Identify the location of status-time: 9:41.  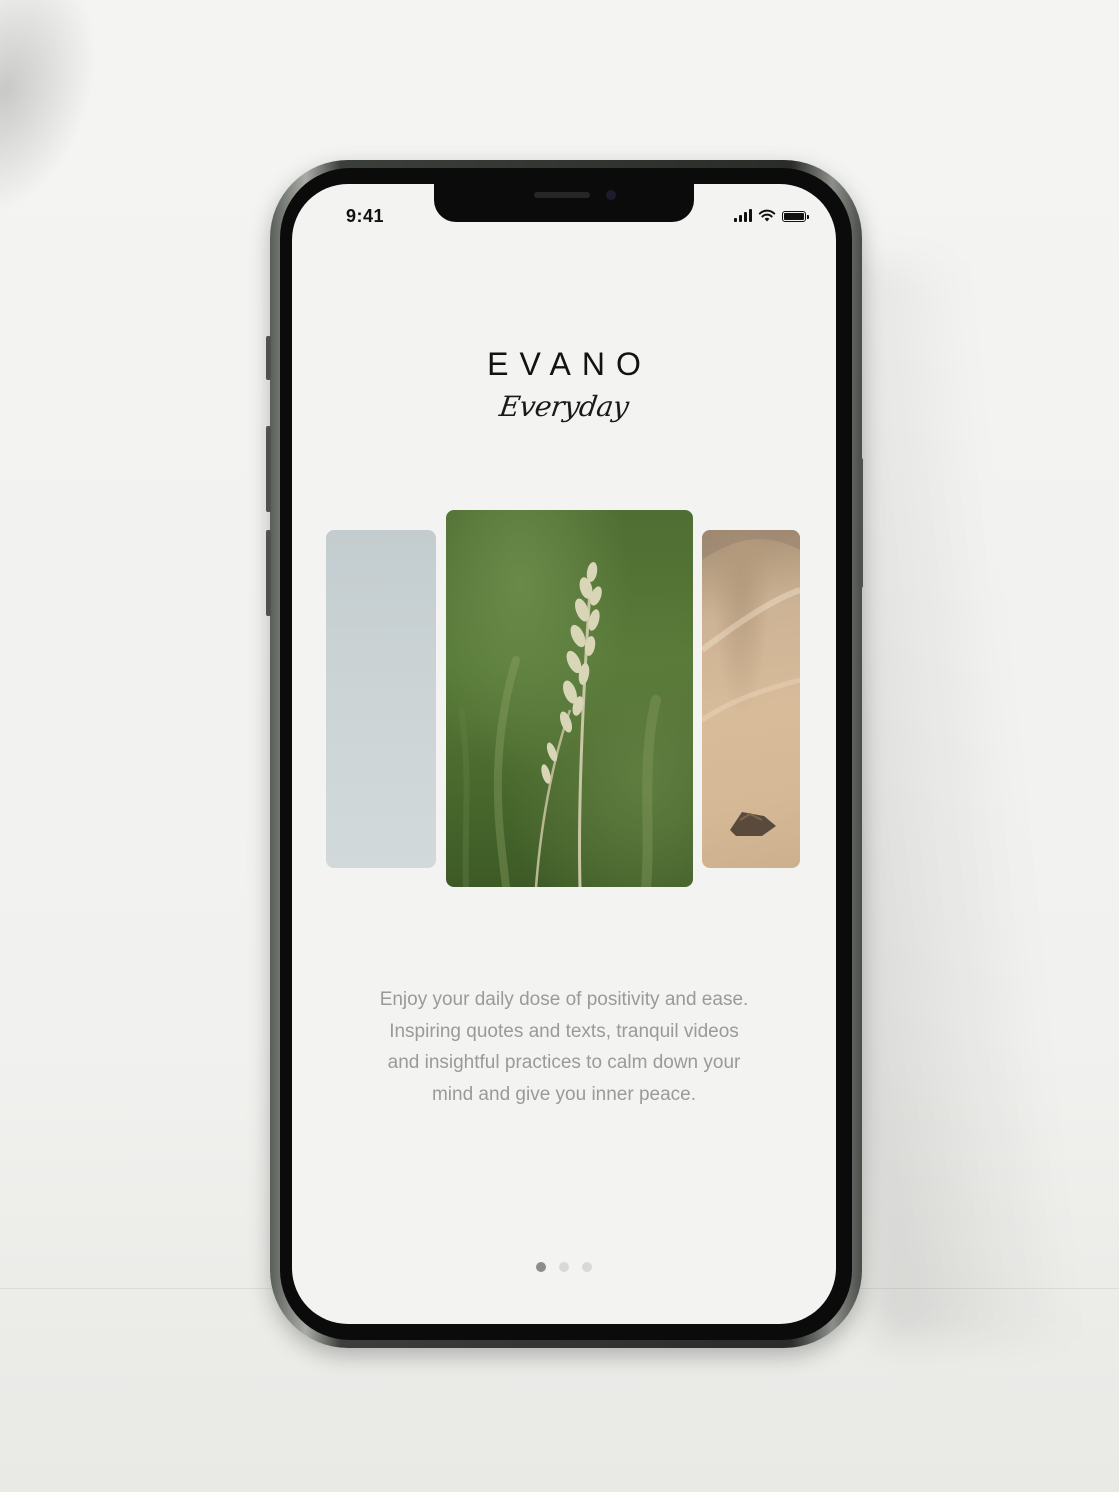
(365, 216).